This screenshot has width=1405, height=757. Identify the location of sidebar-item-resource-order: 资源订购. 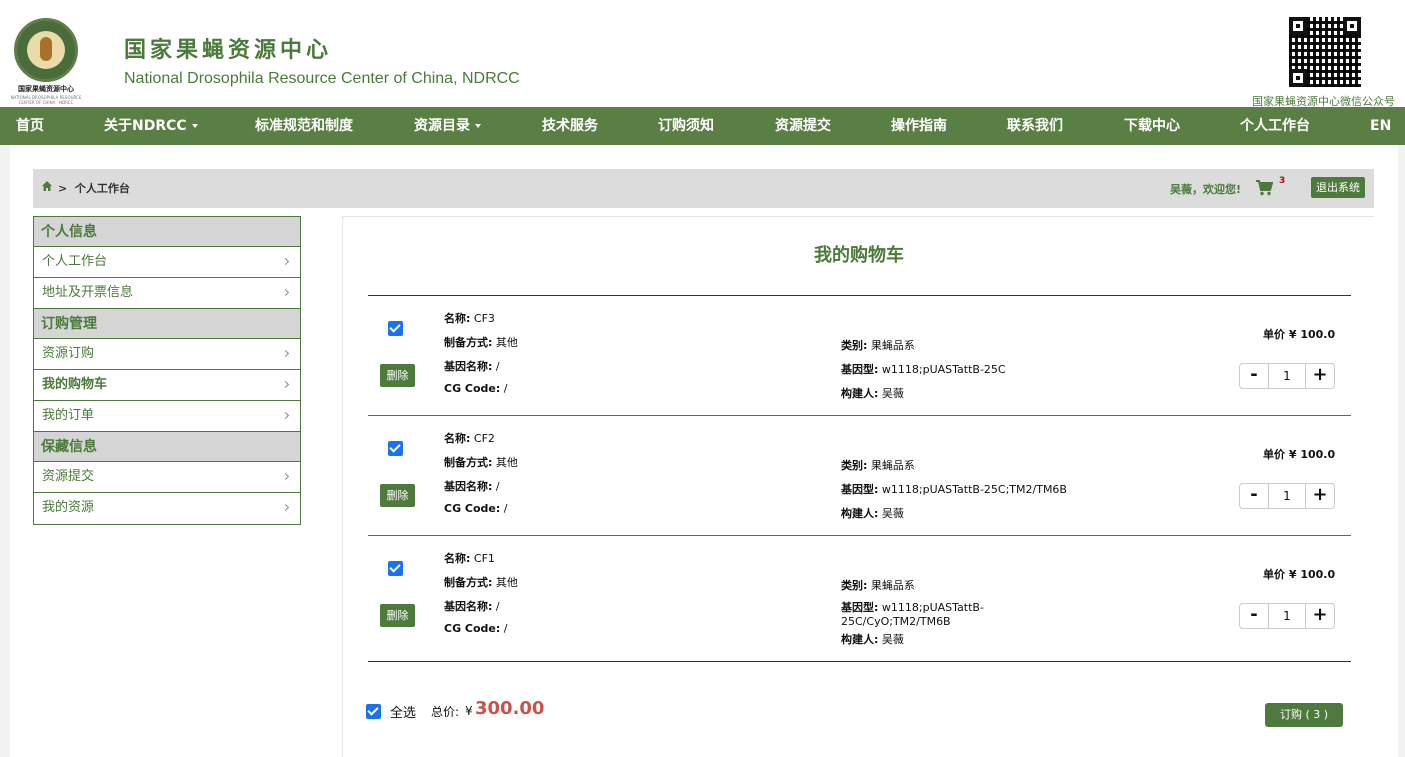
(167, 354).